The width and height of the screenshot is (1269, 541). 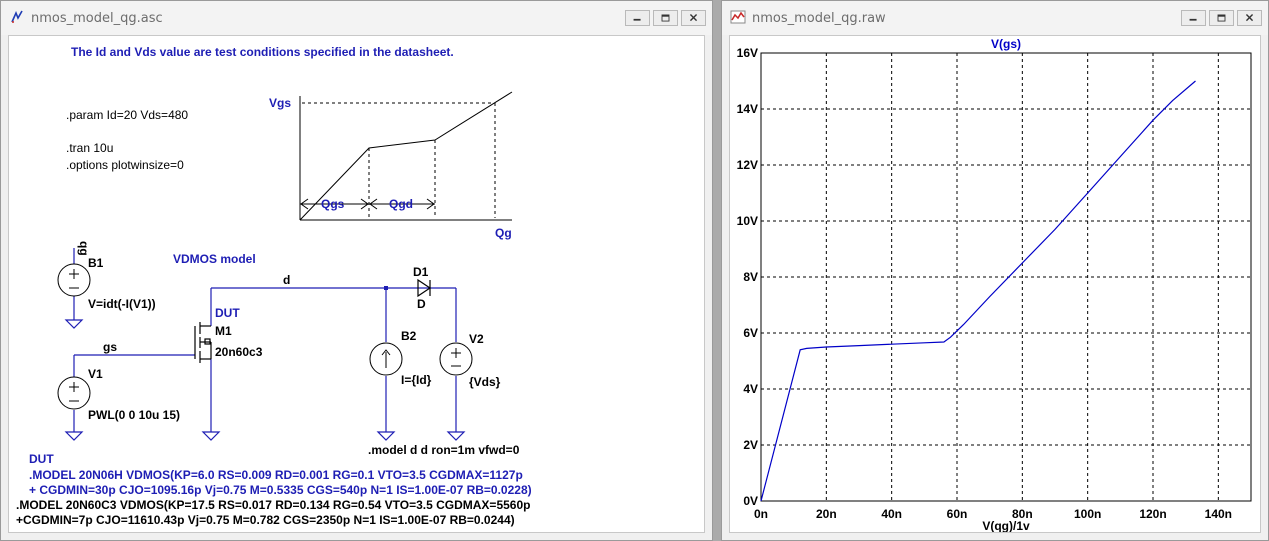 What do you see at coordinates (891, 514) in the screenshot?
I see `x-tick-label: 40n` at bounding box center [891, 514].